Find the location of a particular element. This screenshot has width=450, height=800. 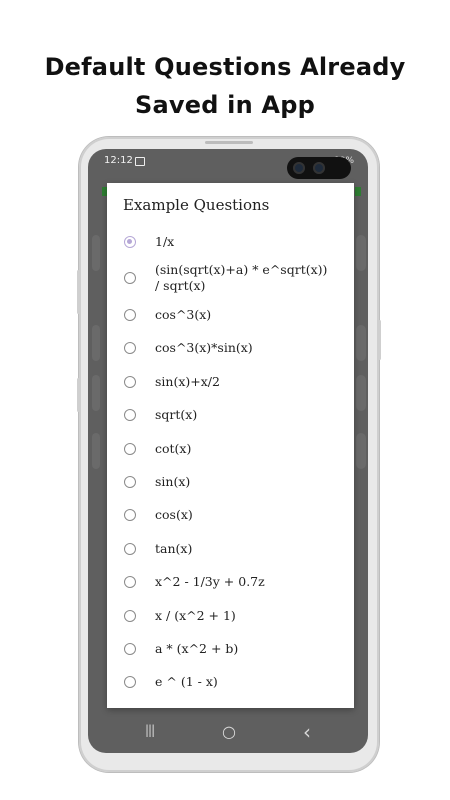

app-bar-accent-right is located at coordinates (358, 191).